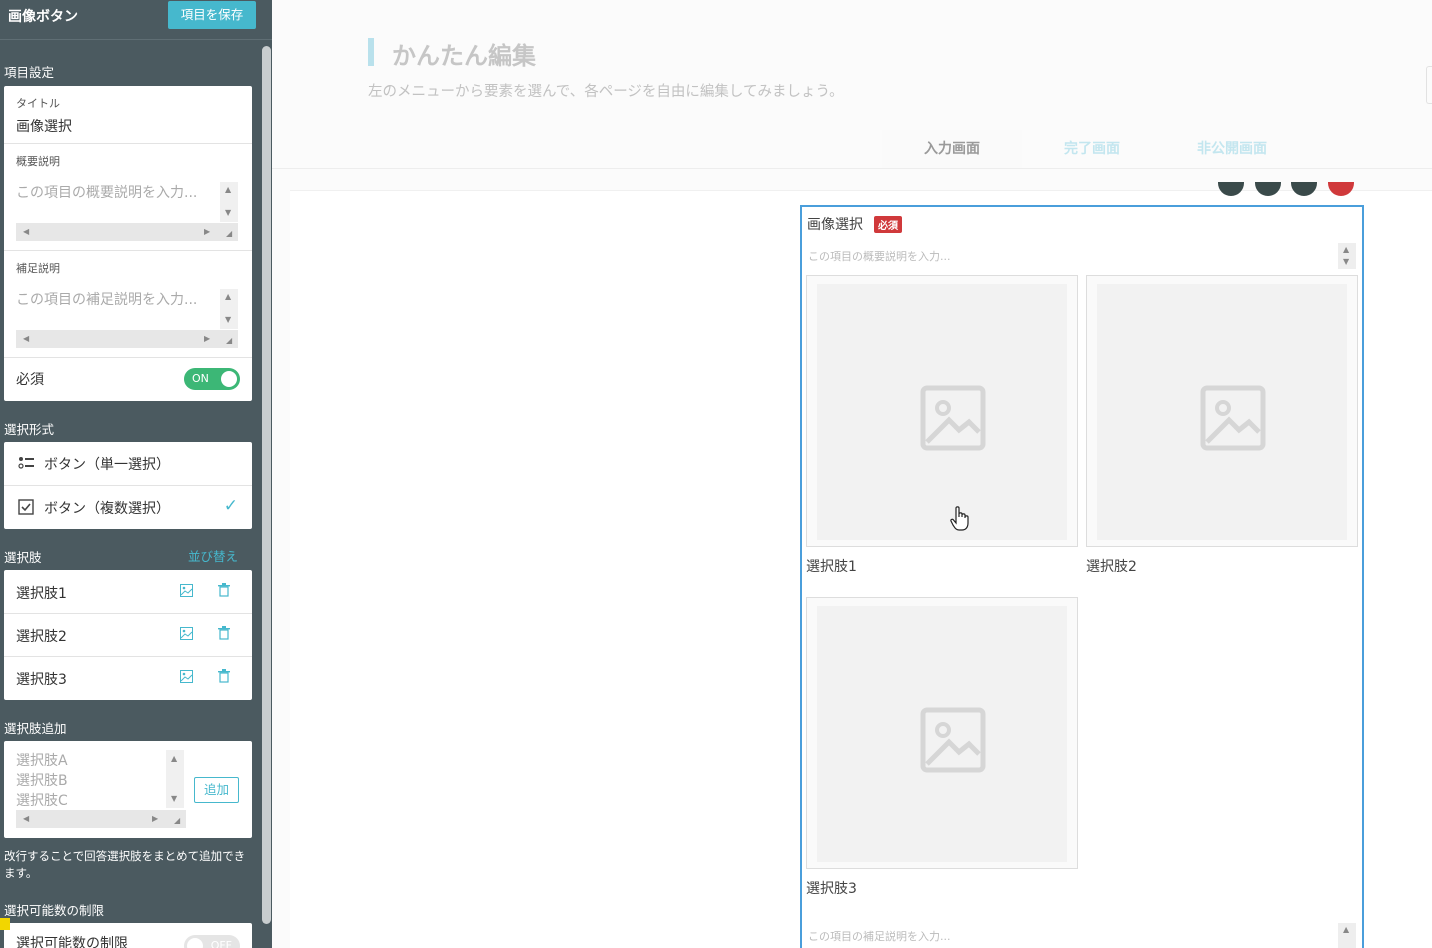 The height and width of the screenshot is (948, 1432). I want to click on choices-label: 選択肢, so click(23, 557).